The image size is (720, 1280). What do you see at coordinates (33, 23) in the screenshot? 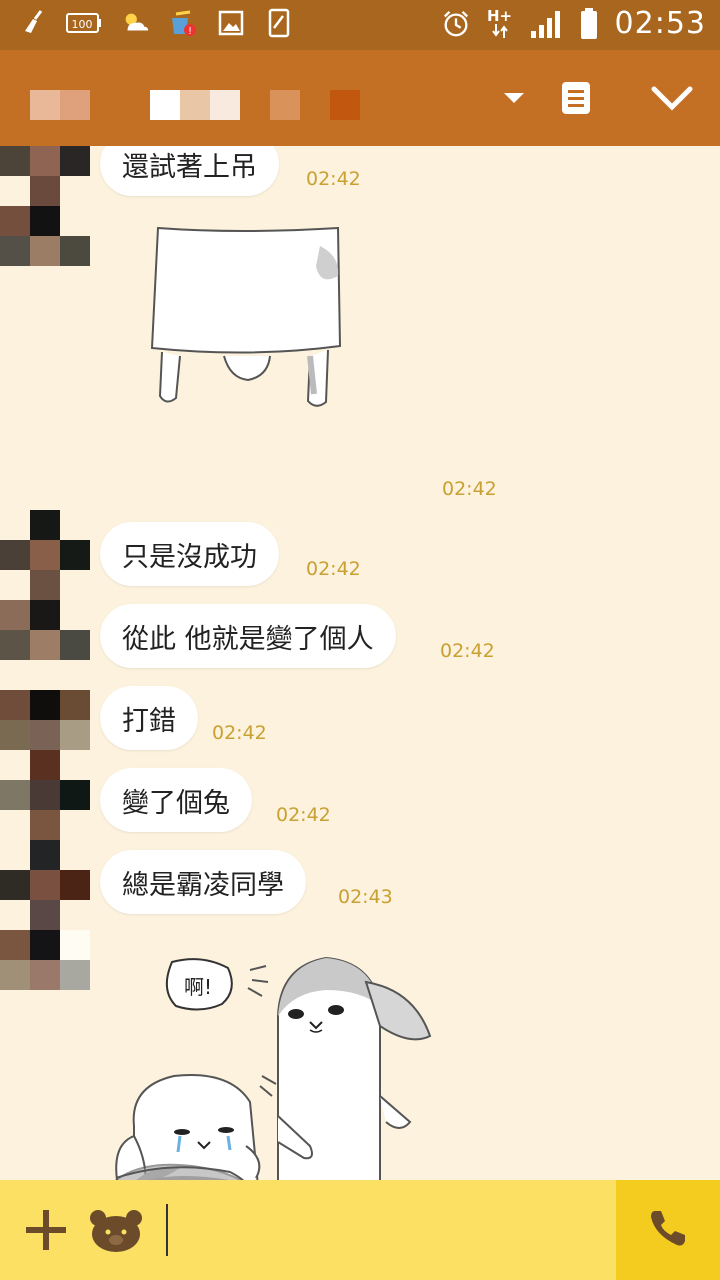
I see `broom-icon` at bounding box center [33, 23].